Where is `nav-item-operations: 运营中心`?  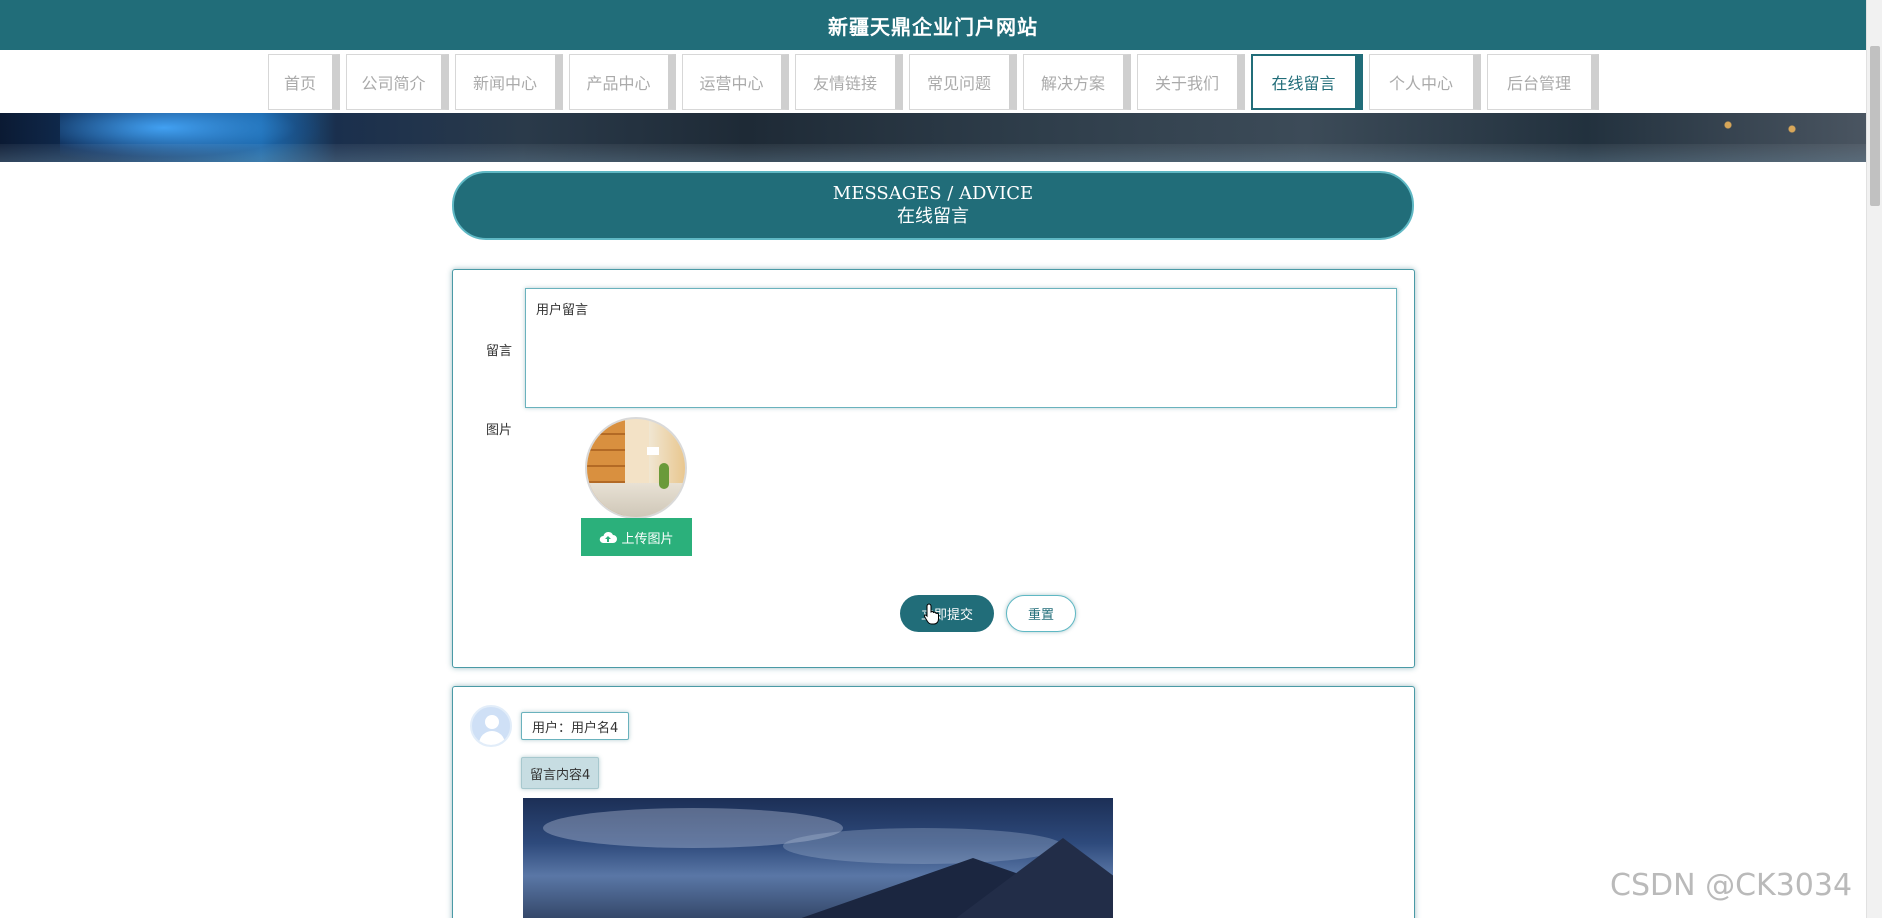 nav-item-operations: 运营中心 is located at coordinates (735, 81).